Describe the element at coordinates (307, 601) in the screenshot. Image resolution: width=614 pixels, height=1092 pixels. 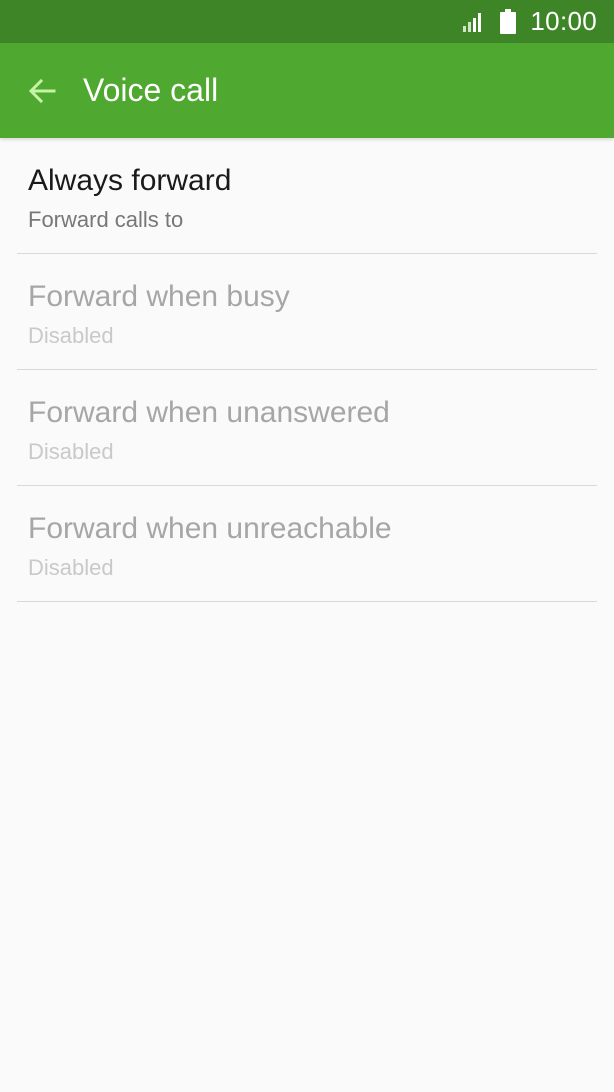
I see `divider` at that location.